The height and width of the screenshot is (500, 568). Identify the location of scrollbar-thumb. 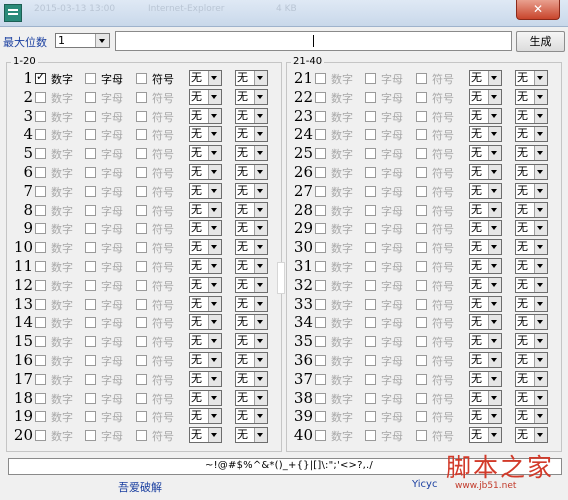
(281, 278).